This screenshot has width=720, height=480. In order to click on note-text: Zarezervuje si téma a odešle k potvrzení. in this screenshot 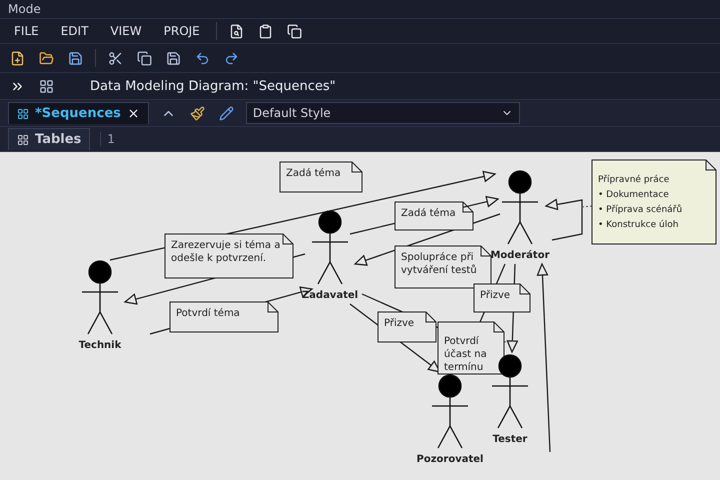, I will do `click(225, 252)`.